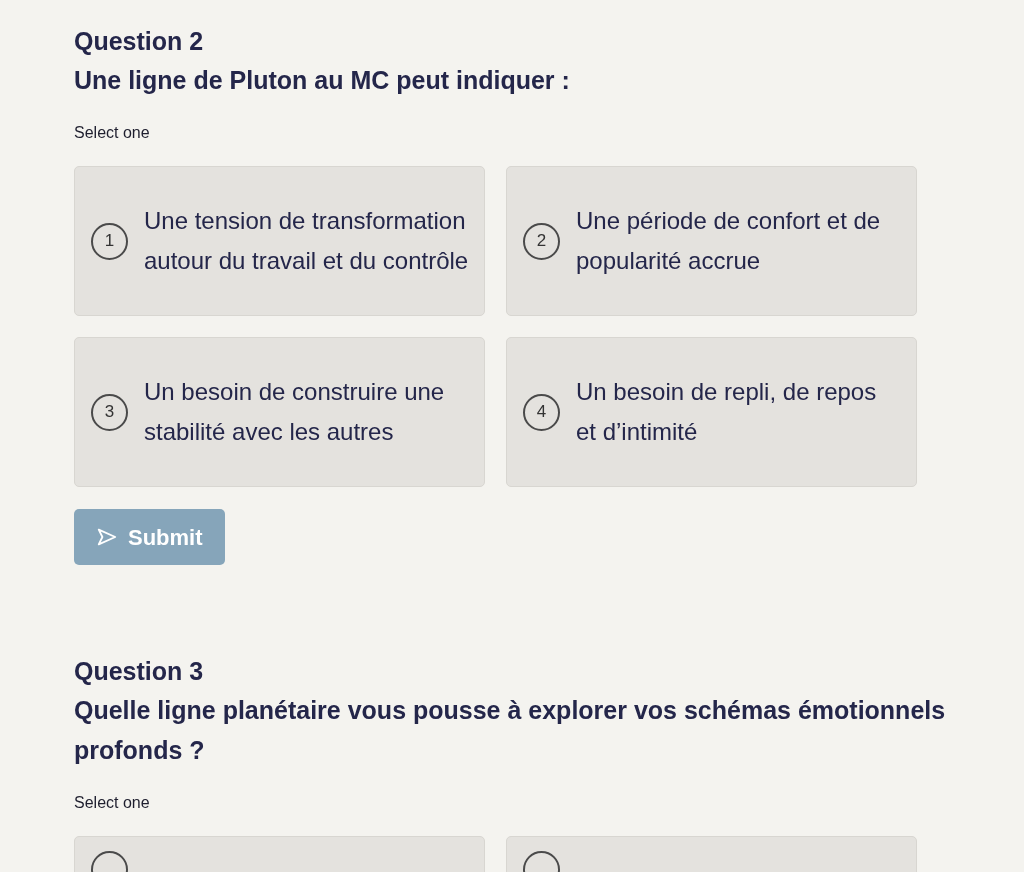 This screenshot has height=872, width=1024. Describe the element at coordinates (109, 412) in the screenshot. I see `option-number-badge: 3` at that location.